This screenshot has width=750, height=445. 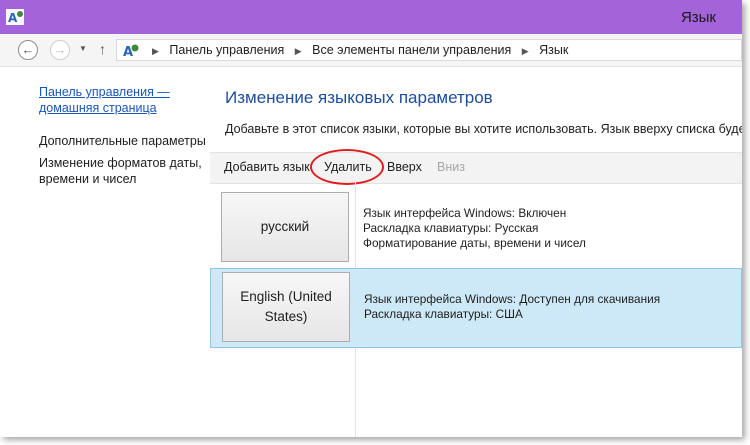 What do you see at coordinates (359, 97) in the screenshot?
I see `page-title: Изменение языковых параметров` at bounding box center [359, 97].